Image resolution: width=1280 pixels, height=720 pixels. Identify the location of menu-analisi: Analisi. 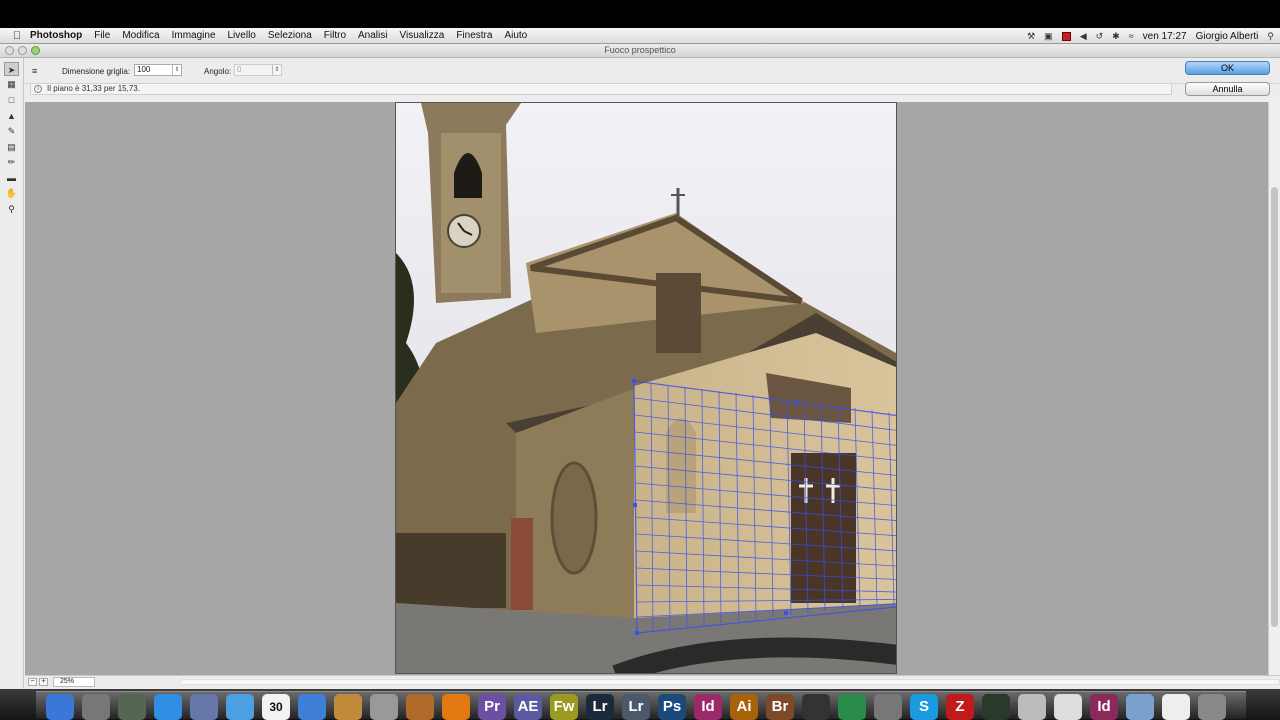
(372, 35).